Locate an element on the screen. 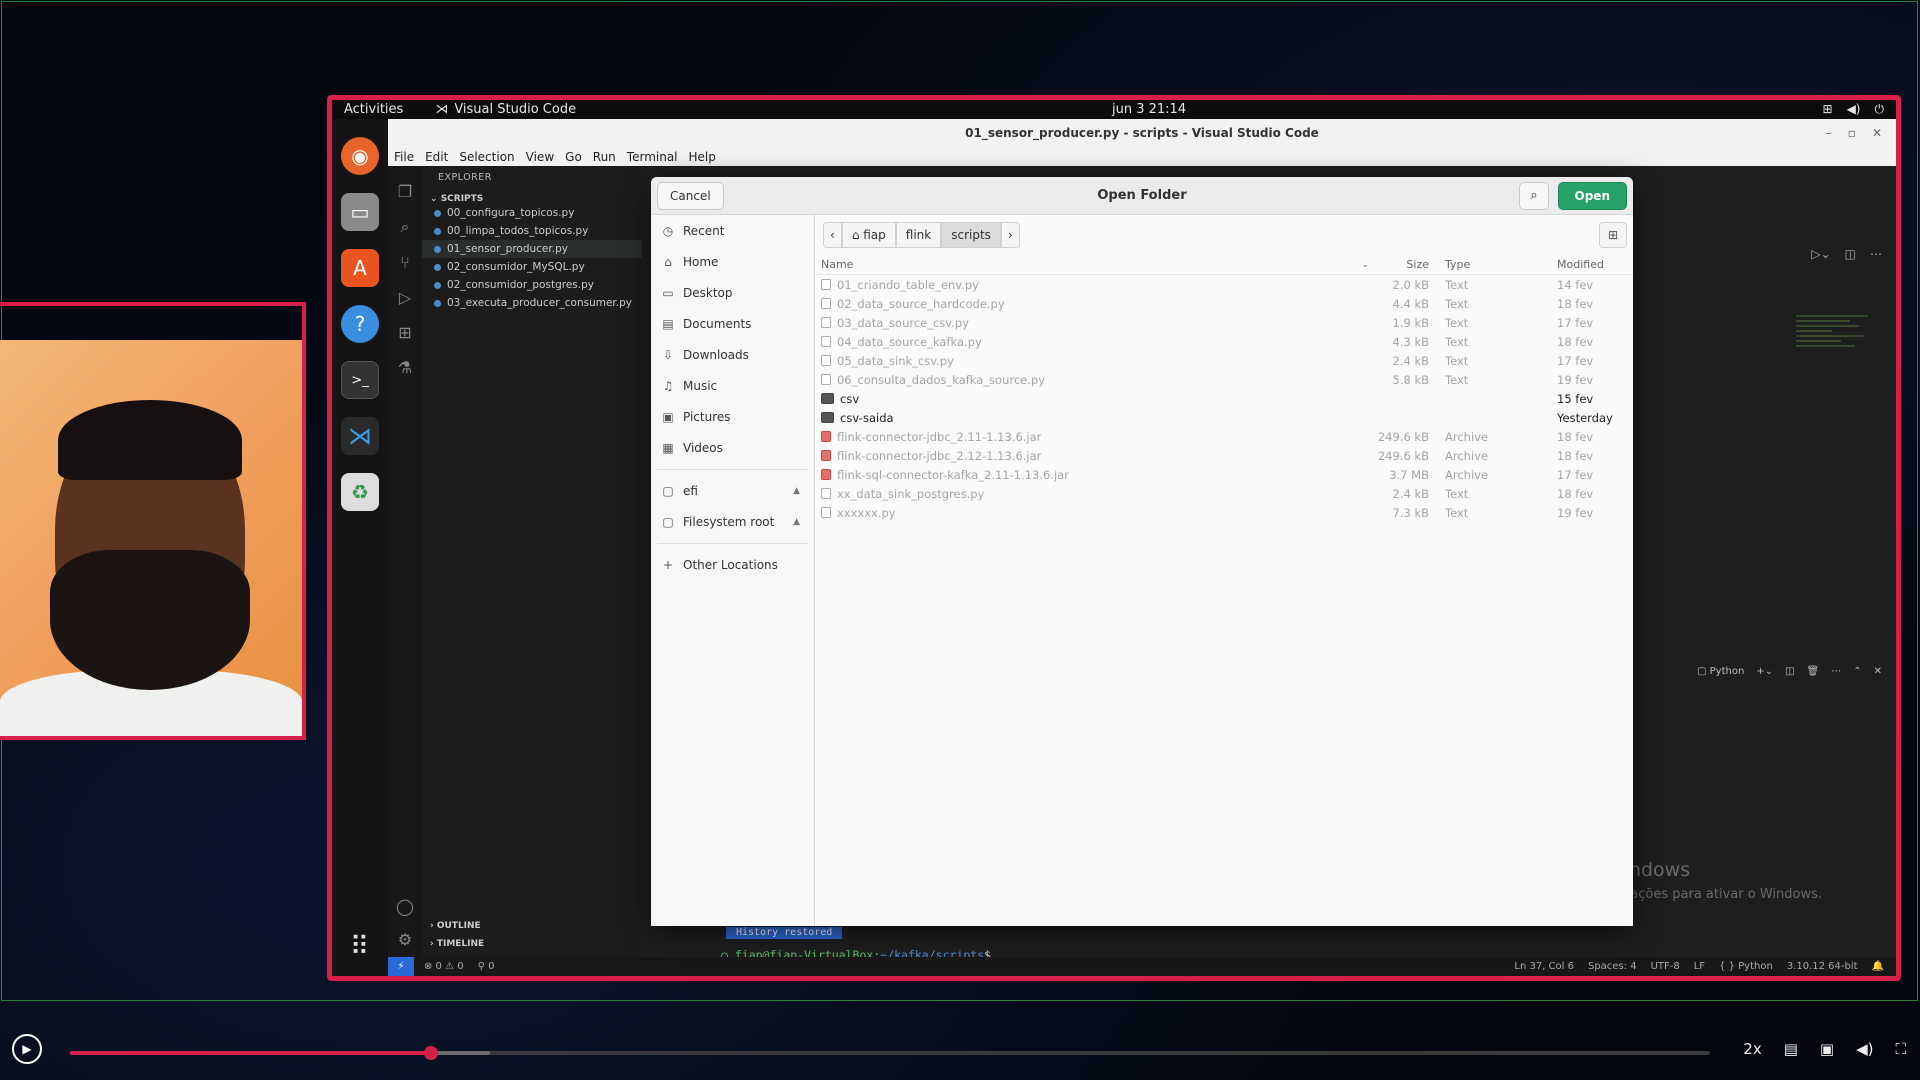 This screenshot has height=1080, width=1920. file-row: 05_data_sink_csv.py 2.4 kB Text 17 fev is located at coordinates (1225, 360).